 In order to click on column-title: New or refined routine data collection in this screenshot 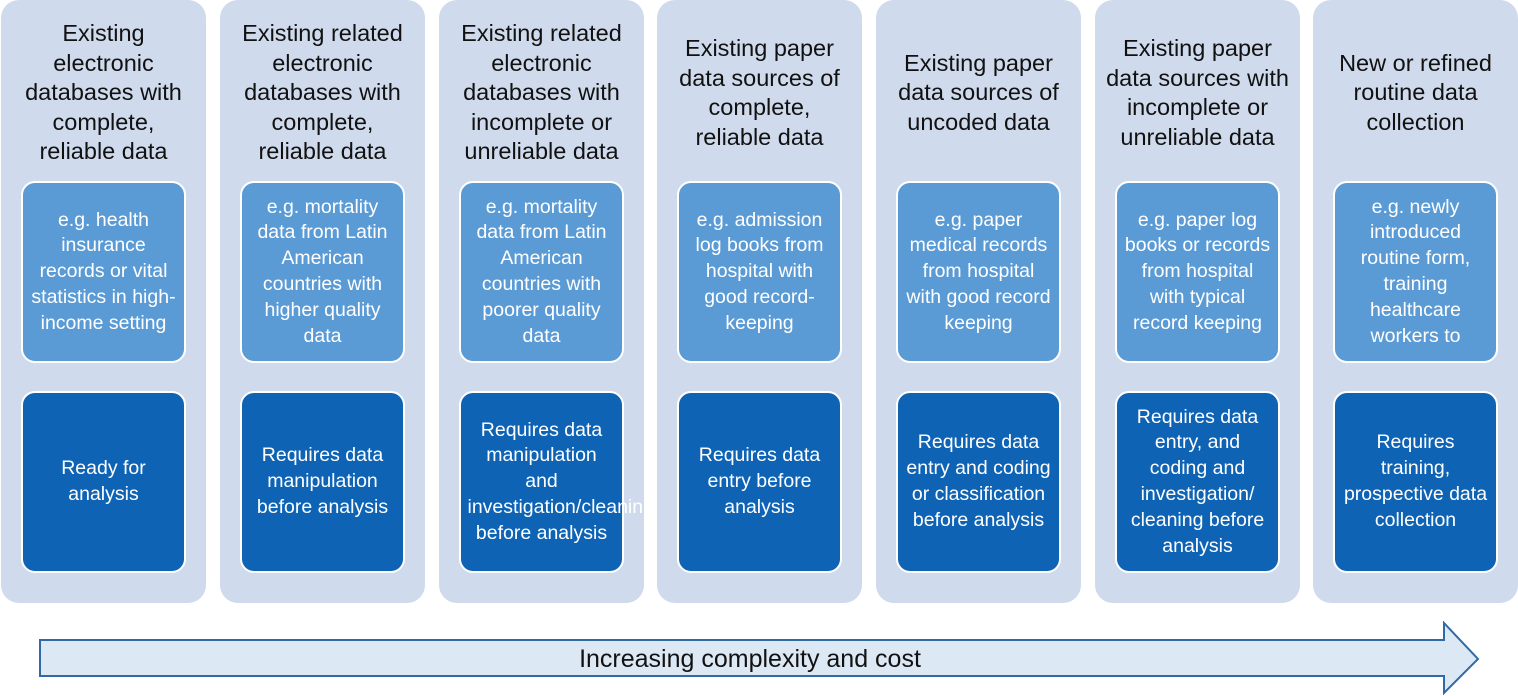, I will do `click(1415, 92)`.